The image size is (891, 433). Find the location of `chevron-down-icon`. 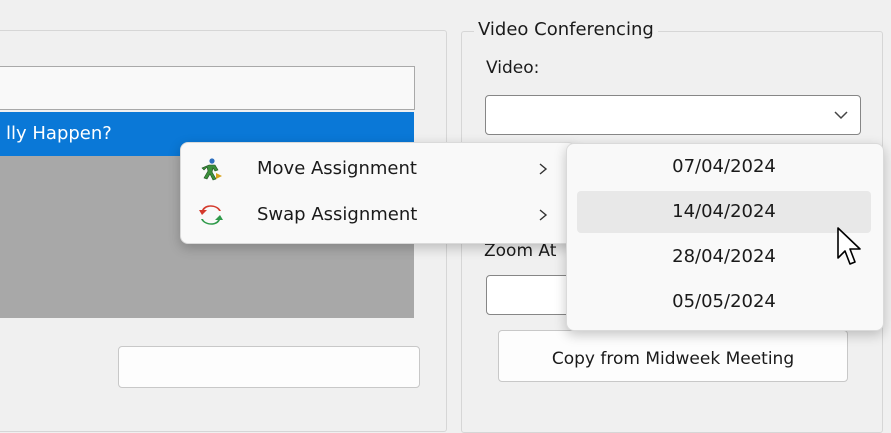

chevron-down-icon is located at coordinates (841, 115).